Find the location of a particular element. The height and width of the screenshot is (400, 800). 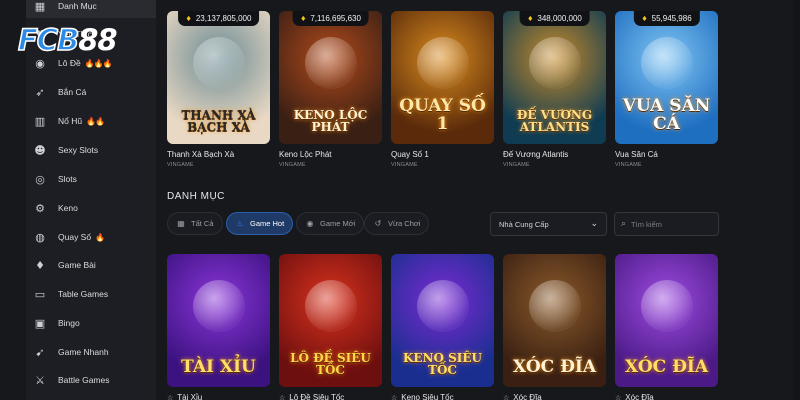

jackpot-badge: ♦ 7,116,695,630 is located at coordinates (330, 18).